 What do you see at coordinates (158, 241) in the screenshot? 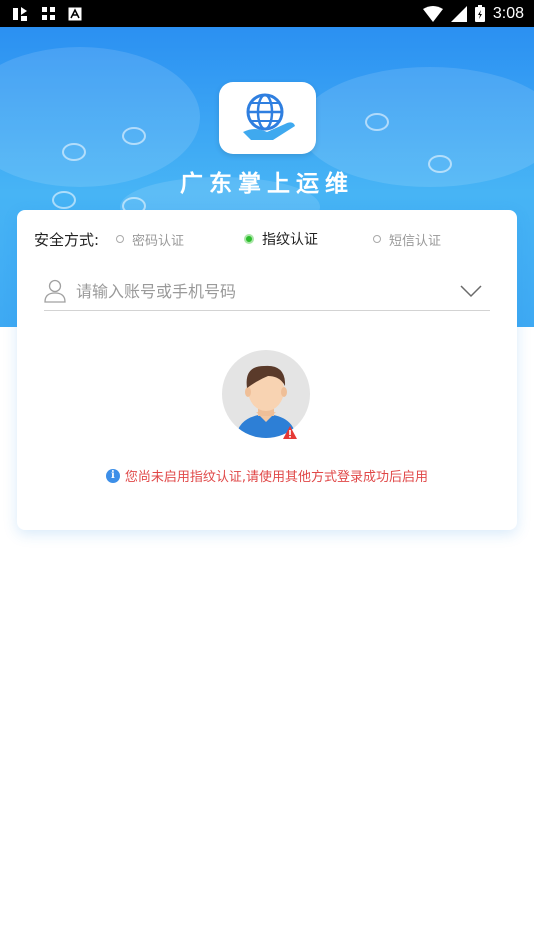
I see `auth-option-label: 密码认证` at bounding box center [158, 241].